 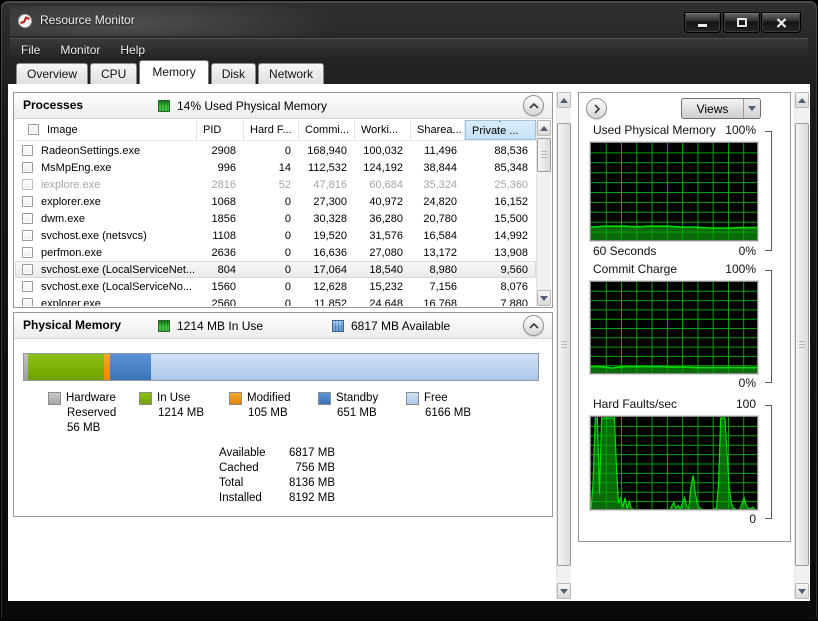 I want to click on legend-swatch, so click(x=235, y=398).